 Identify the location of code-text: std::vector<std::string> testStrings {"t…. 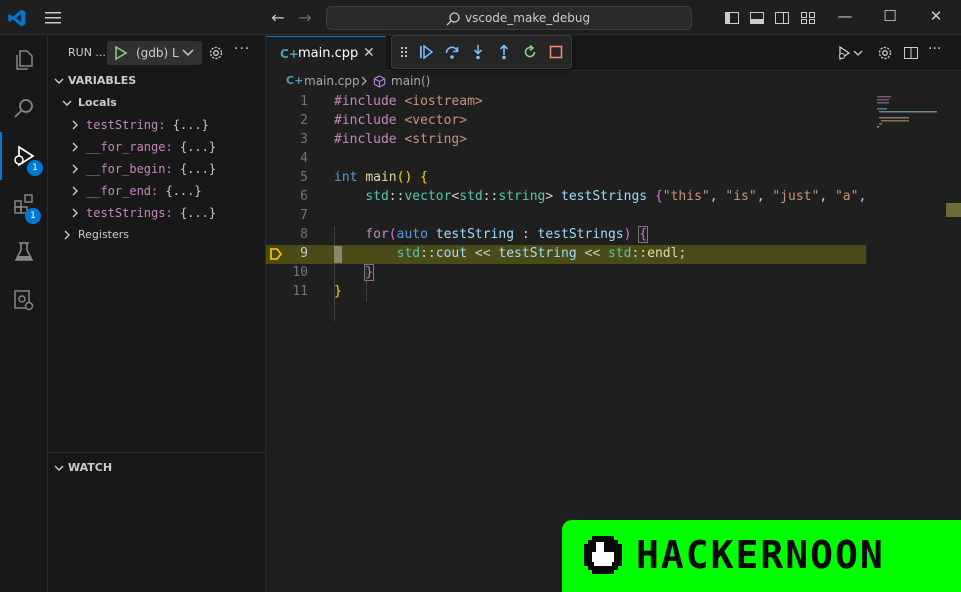
(623, 196).